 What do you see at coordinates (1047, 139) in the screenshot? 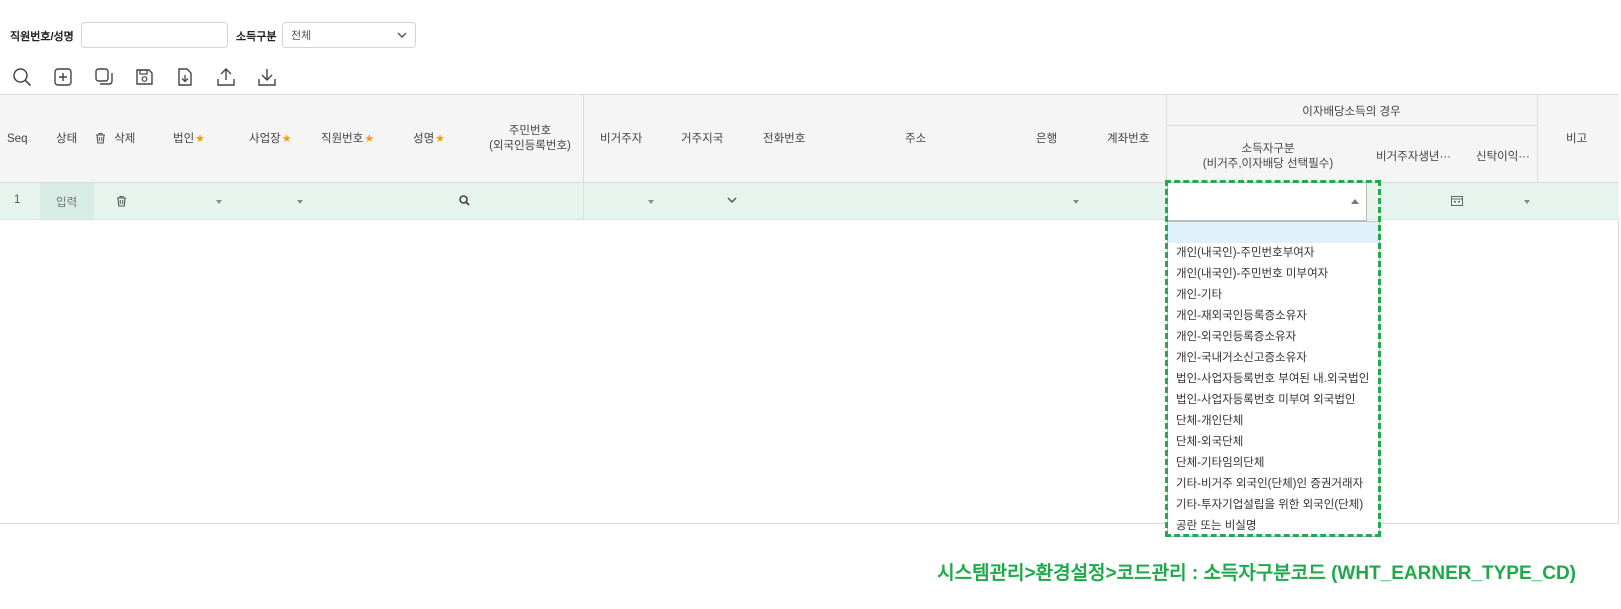
I see `header-bank: 은행` at bounding box center [1047, 139].